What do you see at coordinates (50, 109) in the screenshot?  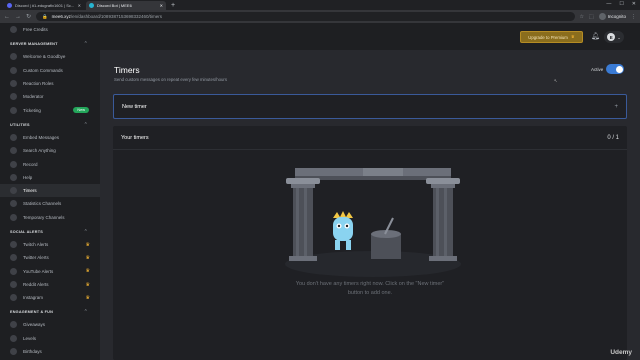 I see `sidebar-item-ticketing: Ticketing New` at bounding box center [50, 109].